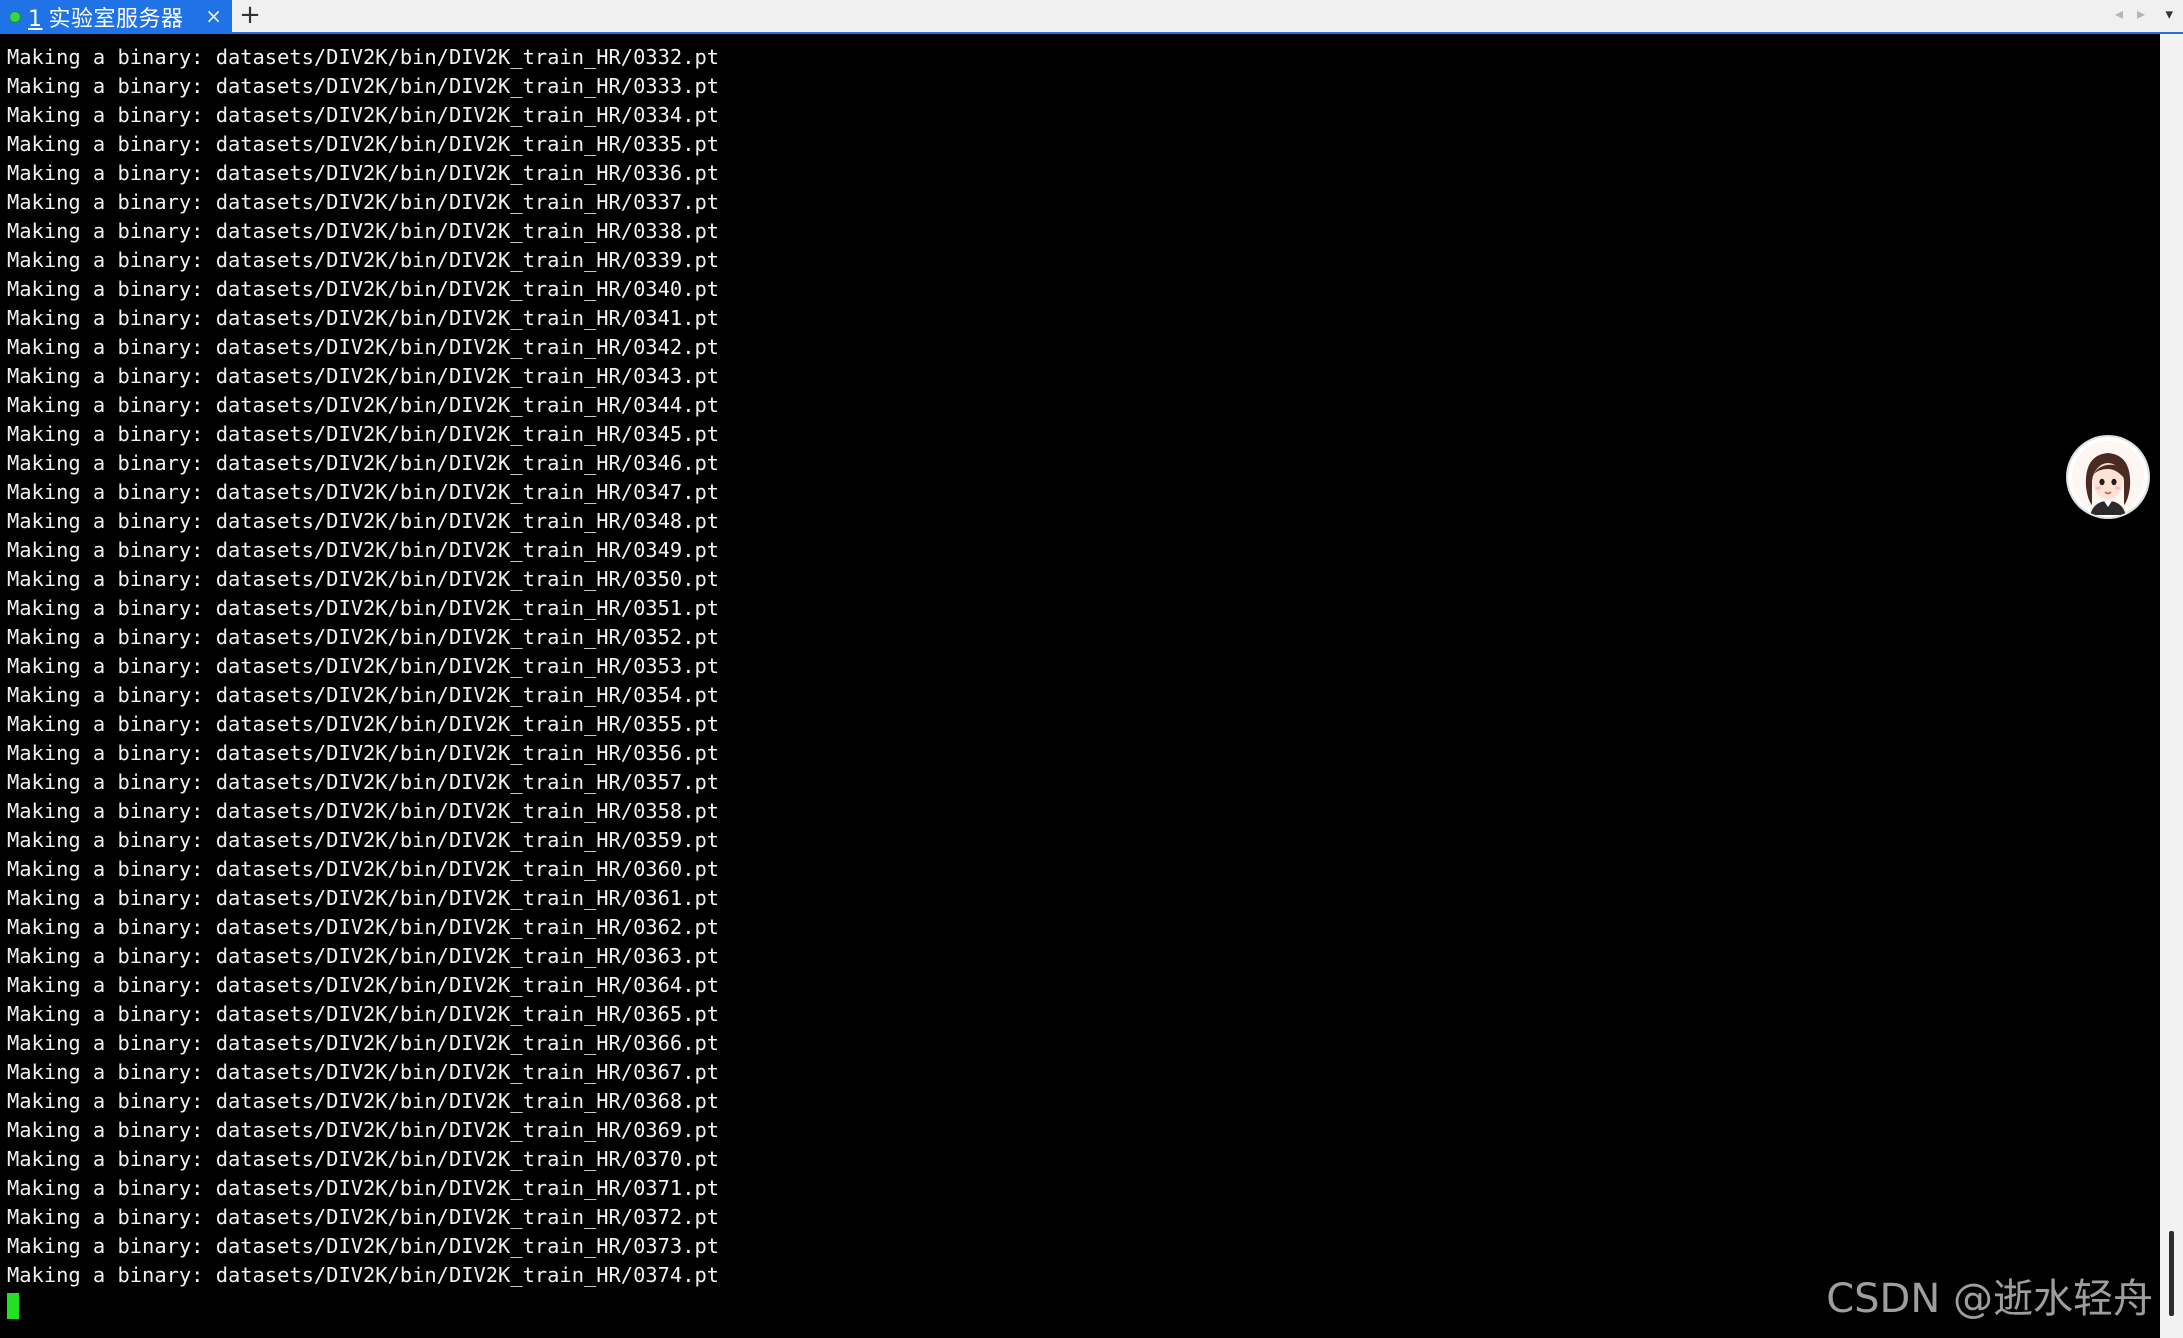 This screenshot has height=1338, width=2183. What do you see at coordinates (1989, 1299) in the screenshot?
I see `watermark: CSDN @逝水轻舟` at bounding box center [1989, 1299].